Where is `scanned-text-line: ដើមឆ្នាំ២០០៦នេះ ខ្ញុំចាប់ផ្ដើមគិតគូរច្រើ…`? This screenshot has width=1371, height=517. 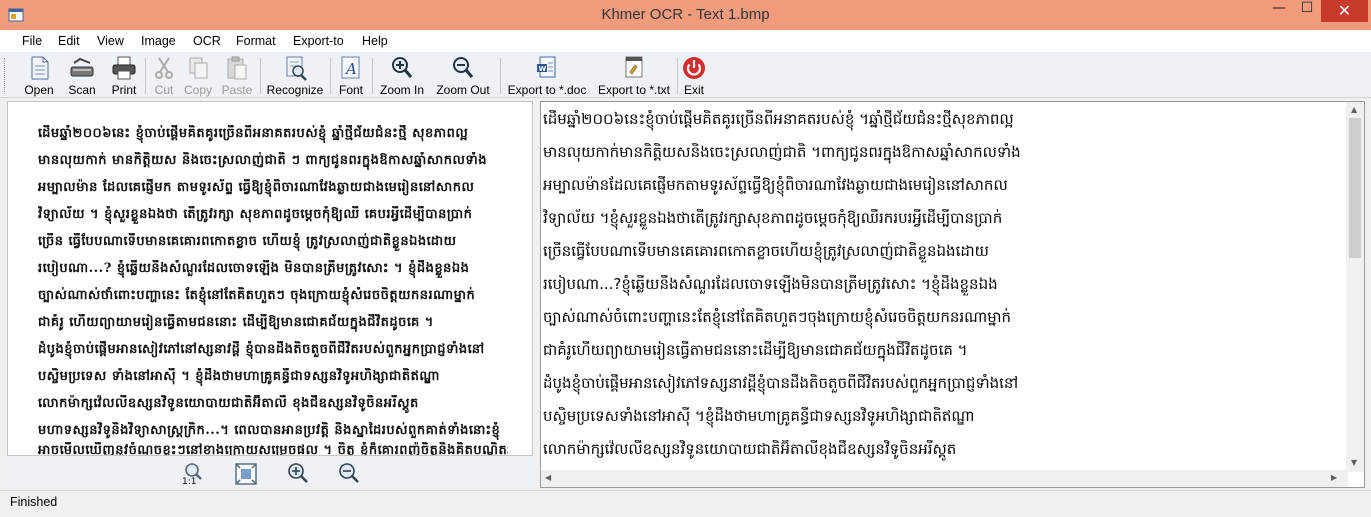 scanned-text-line: ដើមឆ្នាំ២០០៦នេះ ខ្ញុំចាប់ផ្ដើមគិតគូរច្រើ… is located at coordinates (253, 133).